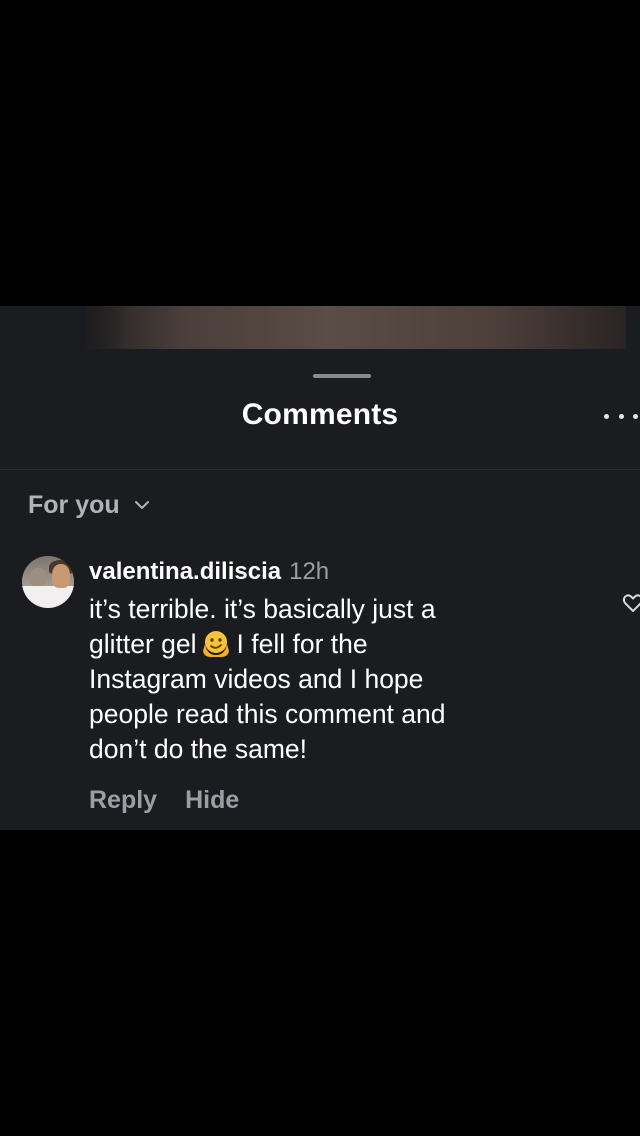  Describe the element at coordinates (198, 749) in the screenshot. I see `comment-line: don’t do the same!` at that location.